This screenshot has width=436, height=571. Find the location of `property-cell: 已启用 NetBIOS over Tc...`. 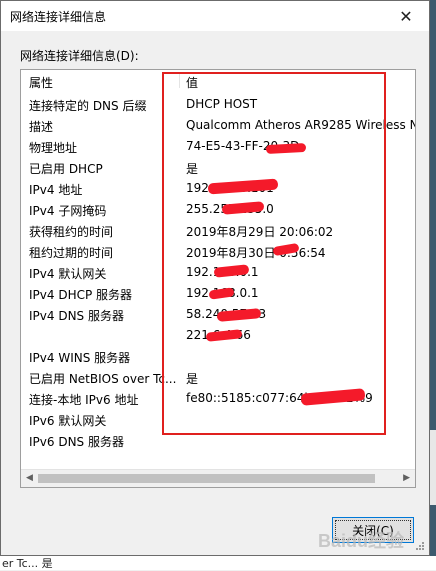

property-cell: 已启用 NetBIOS over Tc... is located at coordinates (103, 379).